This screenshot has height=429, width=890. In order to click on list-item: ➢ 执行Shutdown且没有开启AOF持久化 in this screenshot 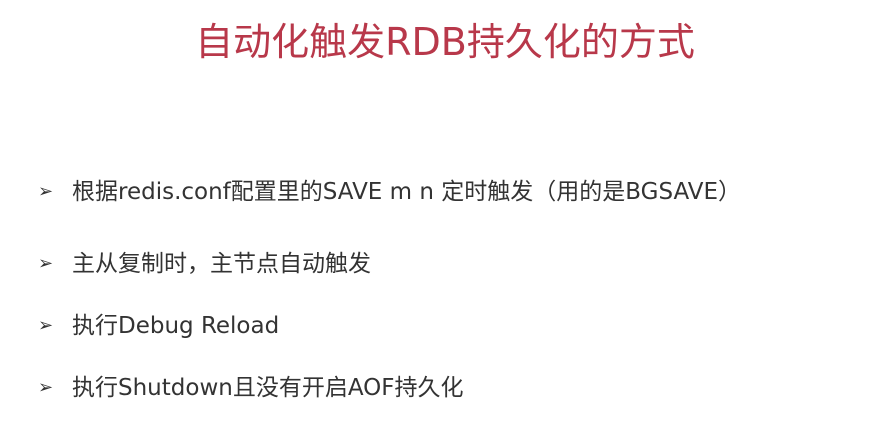, I will do `click(251, 388)`.